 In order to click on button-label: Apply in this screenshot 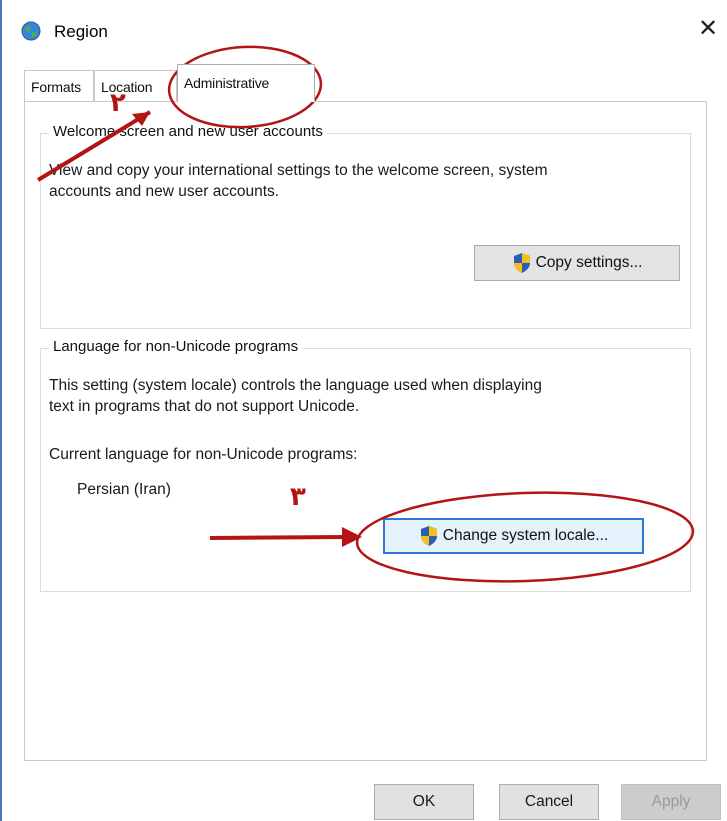, I will do `click(671, 801)`.